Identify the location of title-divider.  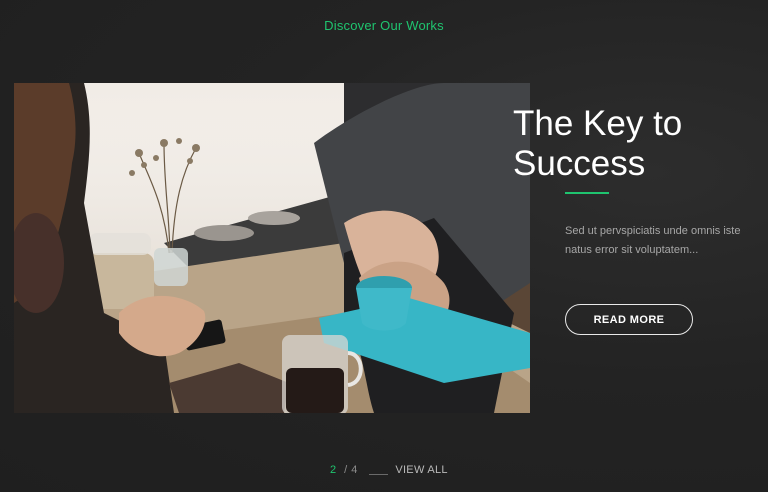
(587, 193).